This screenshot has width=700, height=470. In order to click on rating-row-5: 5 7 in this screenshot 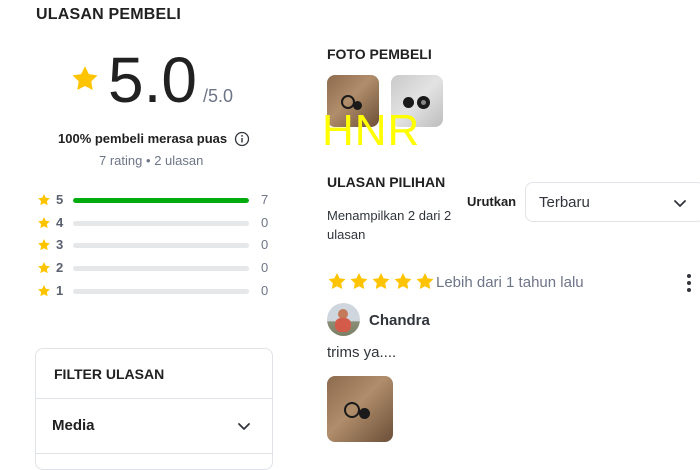, I will do `click(157, 200)`.